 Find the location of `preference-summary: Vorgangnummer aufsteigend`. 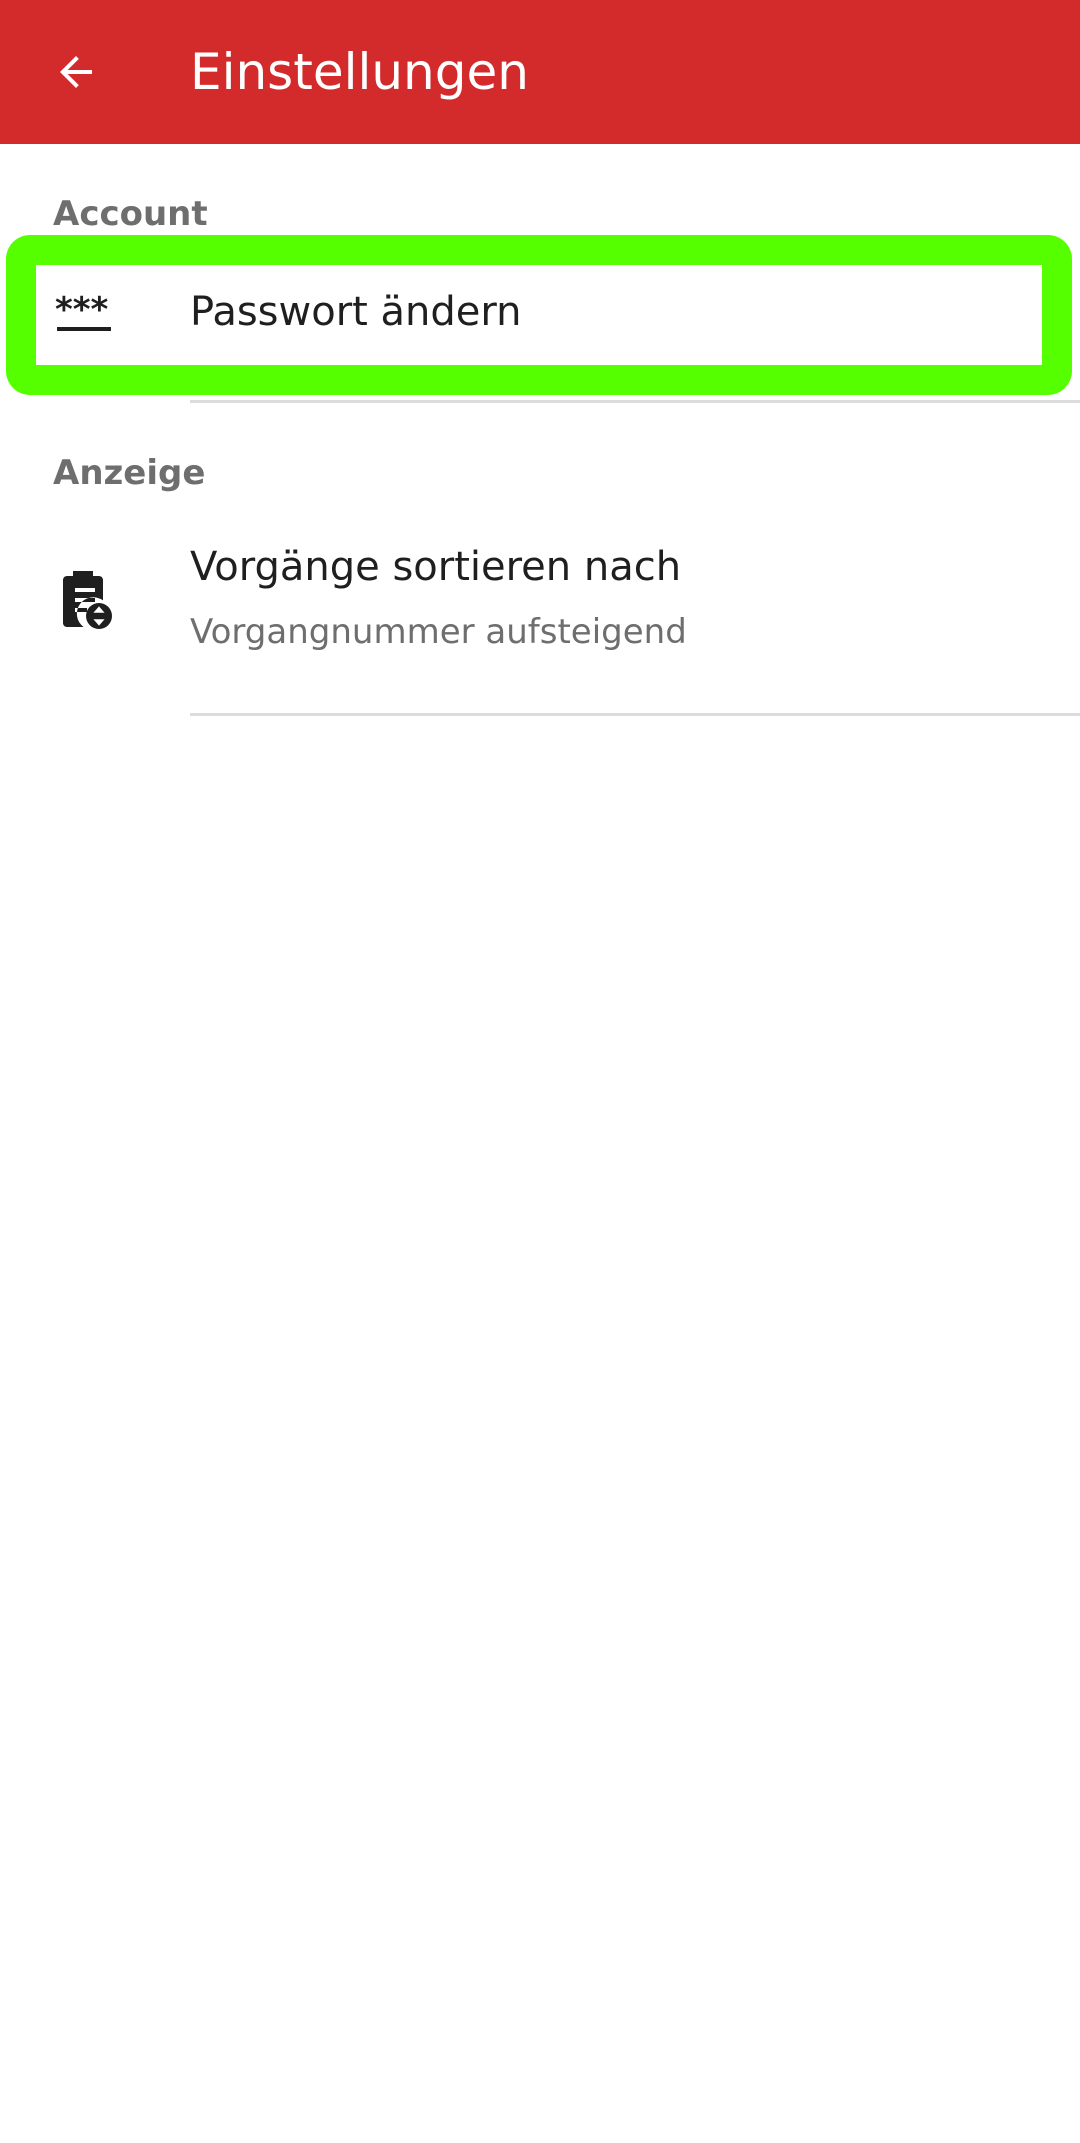

preference-summary: Vorgangnummer aufsteigend is located at coordinates (438, 632).